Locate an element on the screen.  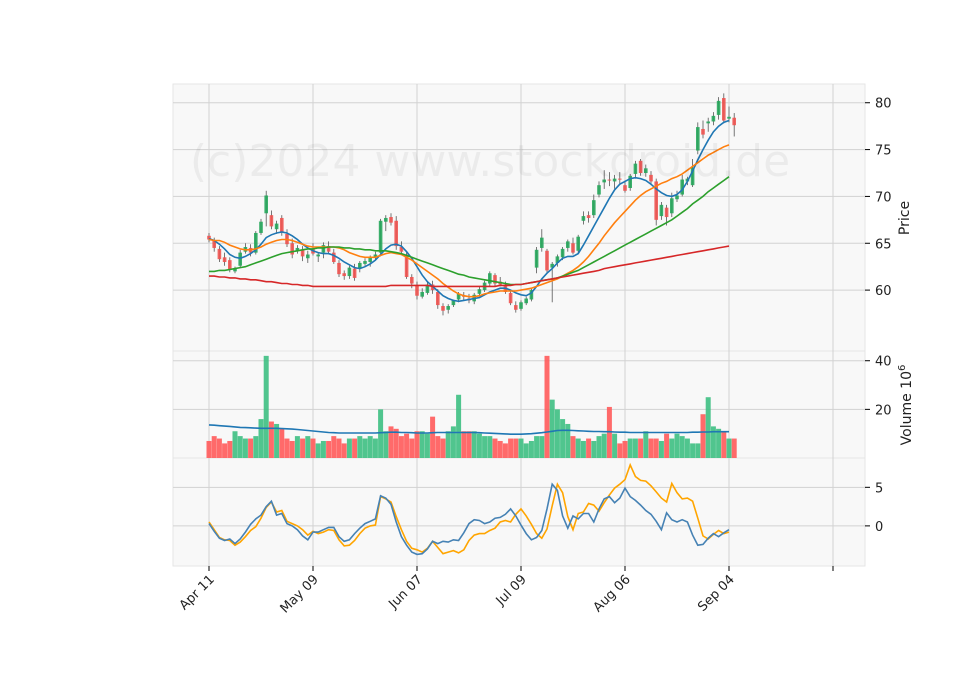
y-tick-label: 75 is located at coordinates (883, 151).